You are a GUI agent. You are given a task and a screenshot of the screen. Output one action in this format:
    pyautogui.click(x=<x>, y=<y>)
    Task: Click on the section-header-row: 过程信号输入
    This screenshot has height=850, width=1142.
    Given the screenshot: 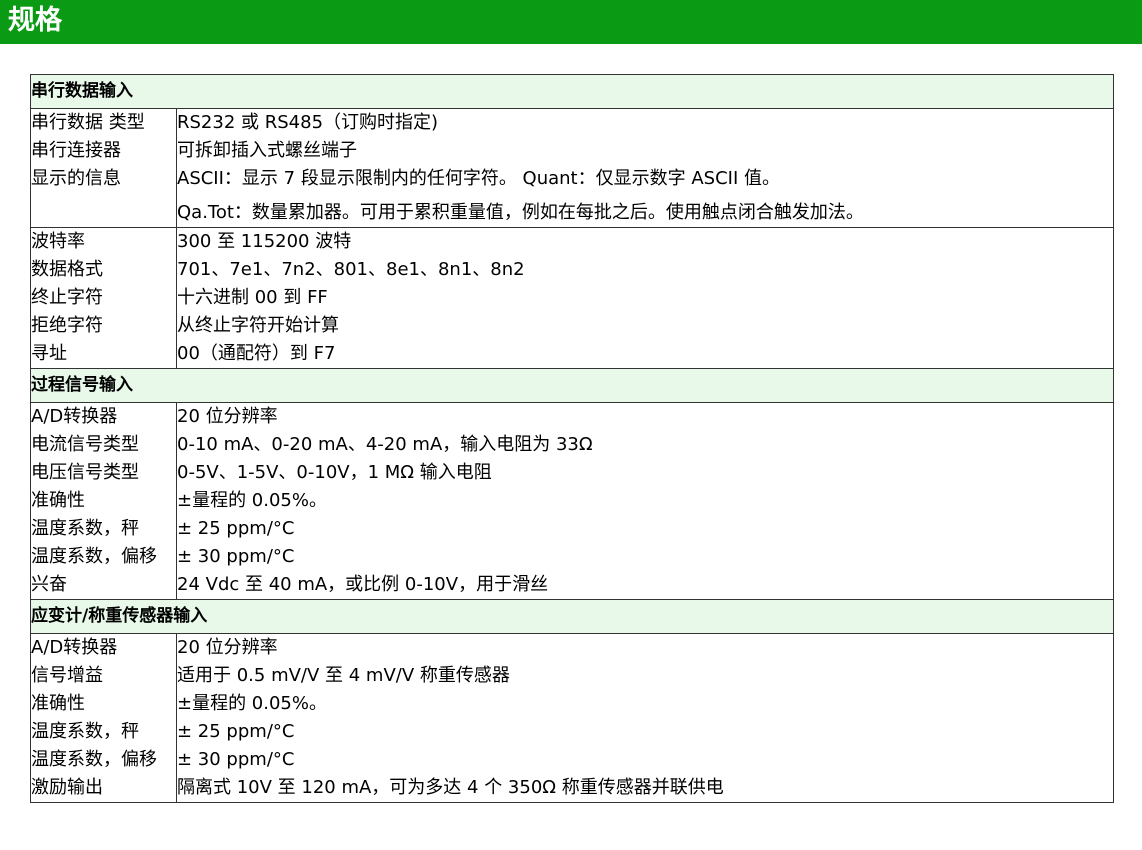 What is the action you would take?
    pyautogui.click(x=572, y=385)
    